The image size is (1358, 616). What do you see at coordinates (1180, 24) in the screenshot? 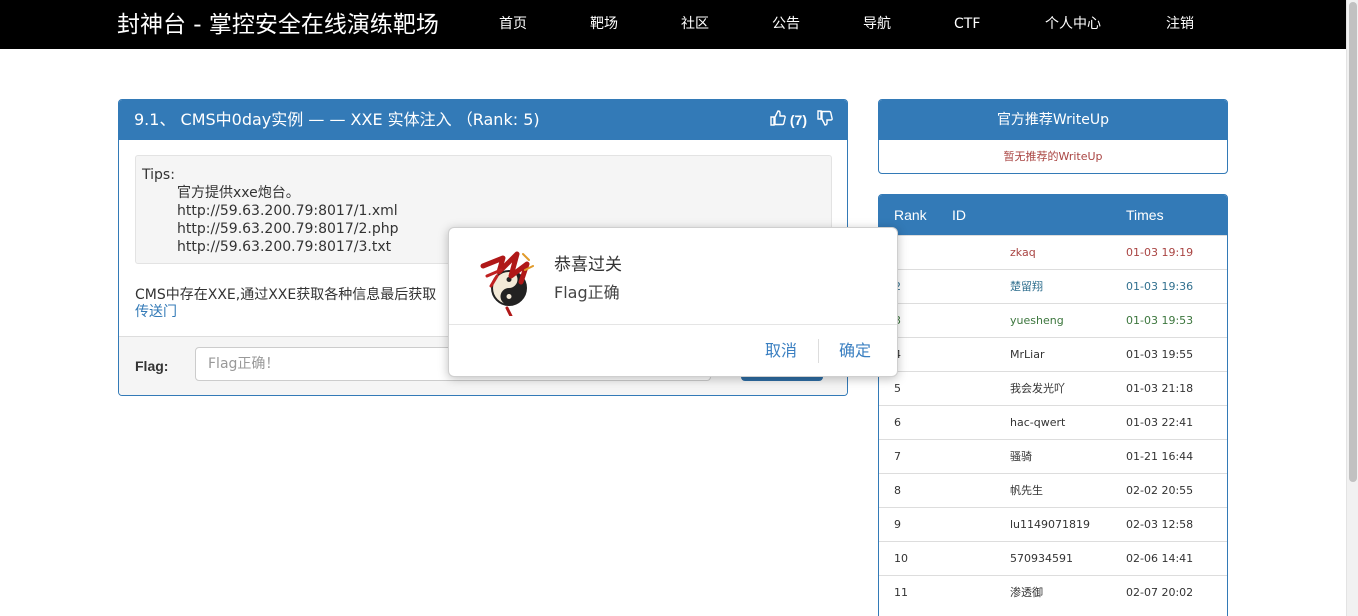
I see `nav-logout: 注销` at bounding box center [1180, 24].